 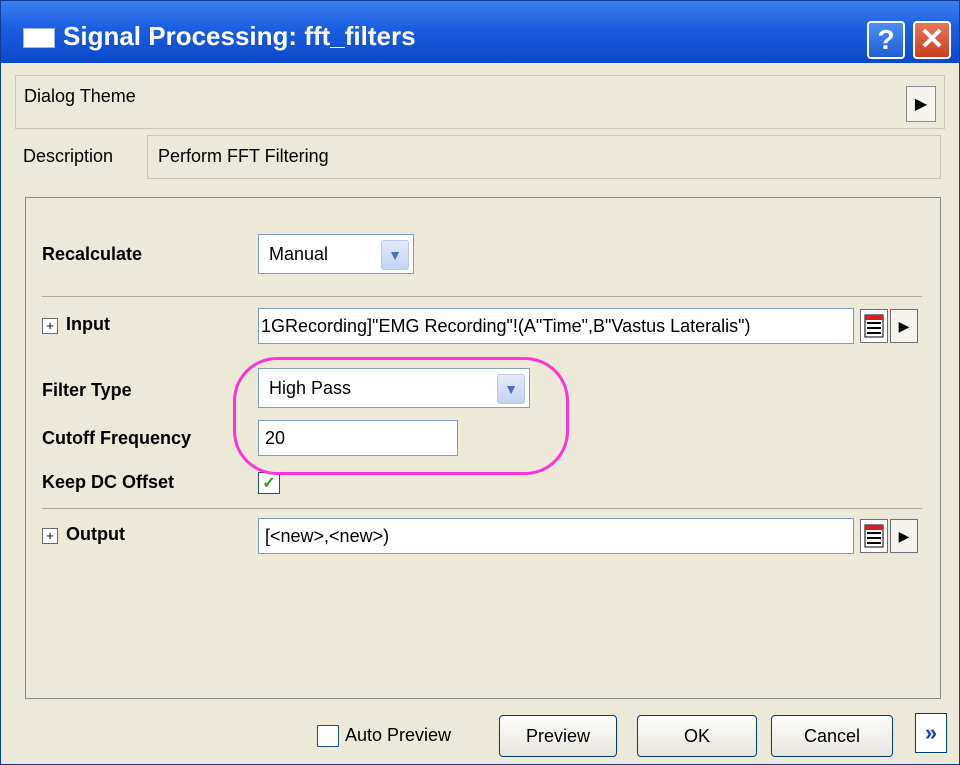 What do you see at coordinates (95, 534) in the screenshot?
I see `output-label: Output` at bounding box center [95, 534].